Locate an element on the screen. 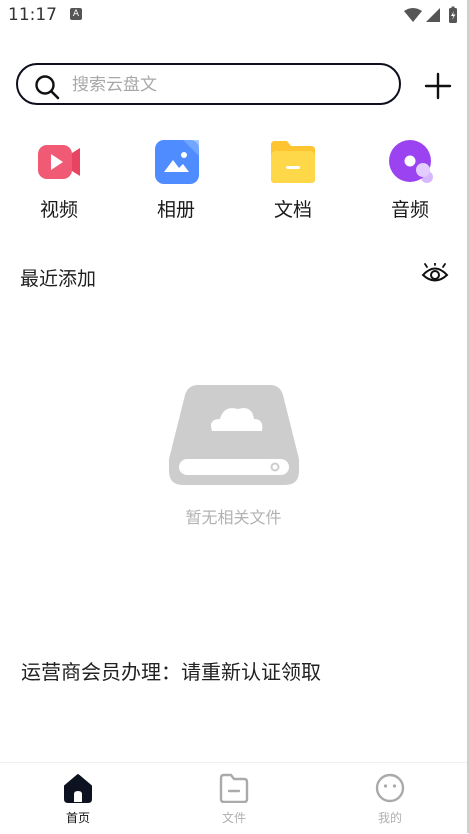  notification-indicator-icon: A is located at coordinates (76, 14).